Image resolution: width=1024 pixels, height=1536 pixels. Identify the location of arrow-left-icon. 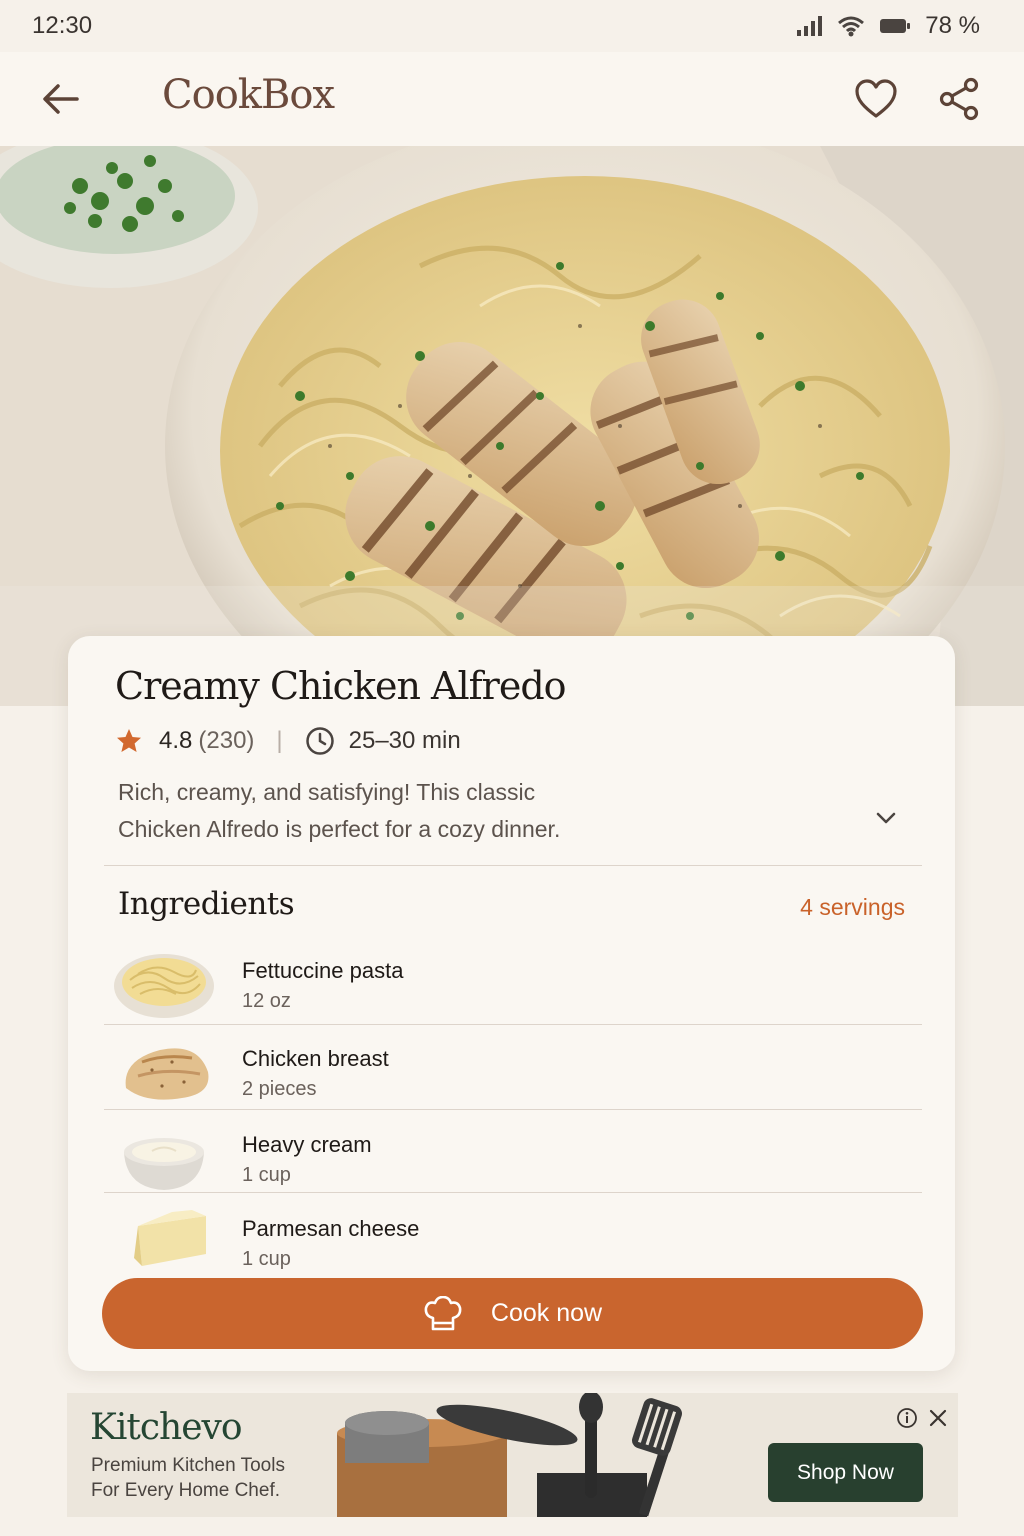
(61, 99).